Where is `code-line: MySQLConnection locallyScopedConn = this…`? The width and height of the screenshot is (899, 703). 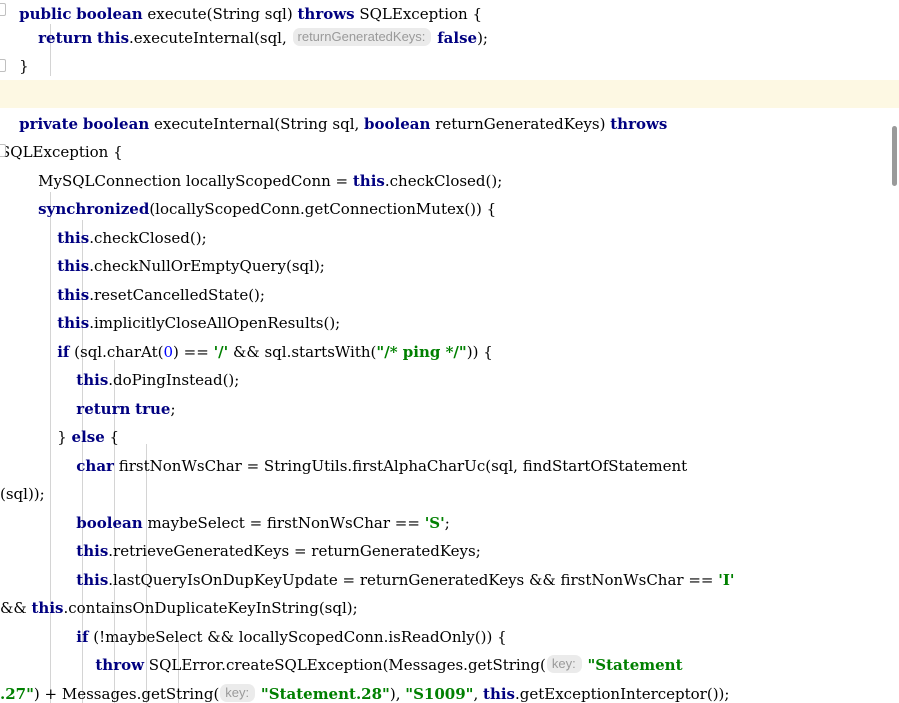
code-line: MySQLConnection locallyScopedConn = this… is located at coordinates (449, 181).